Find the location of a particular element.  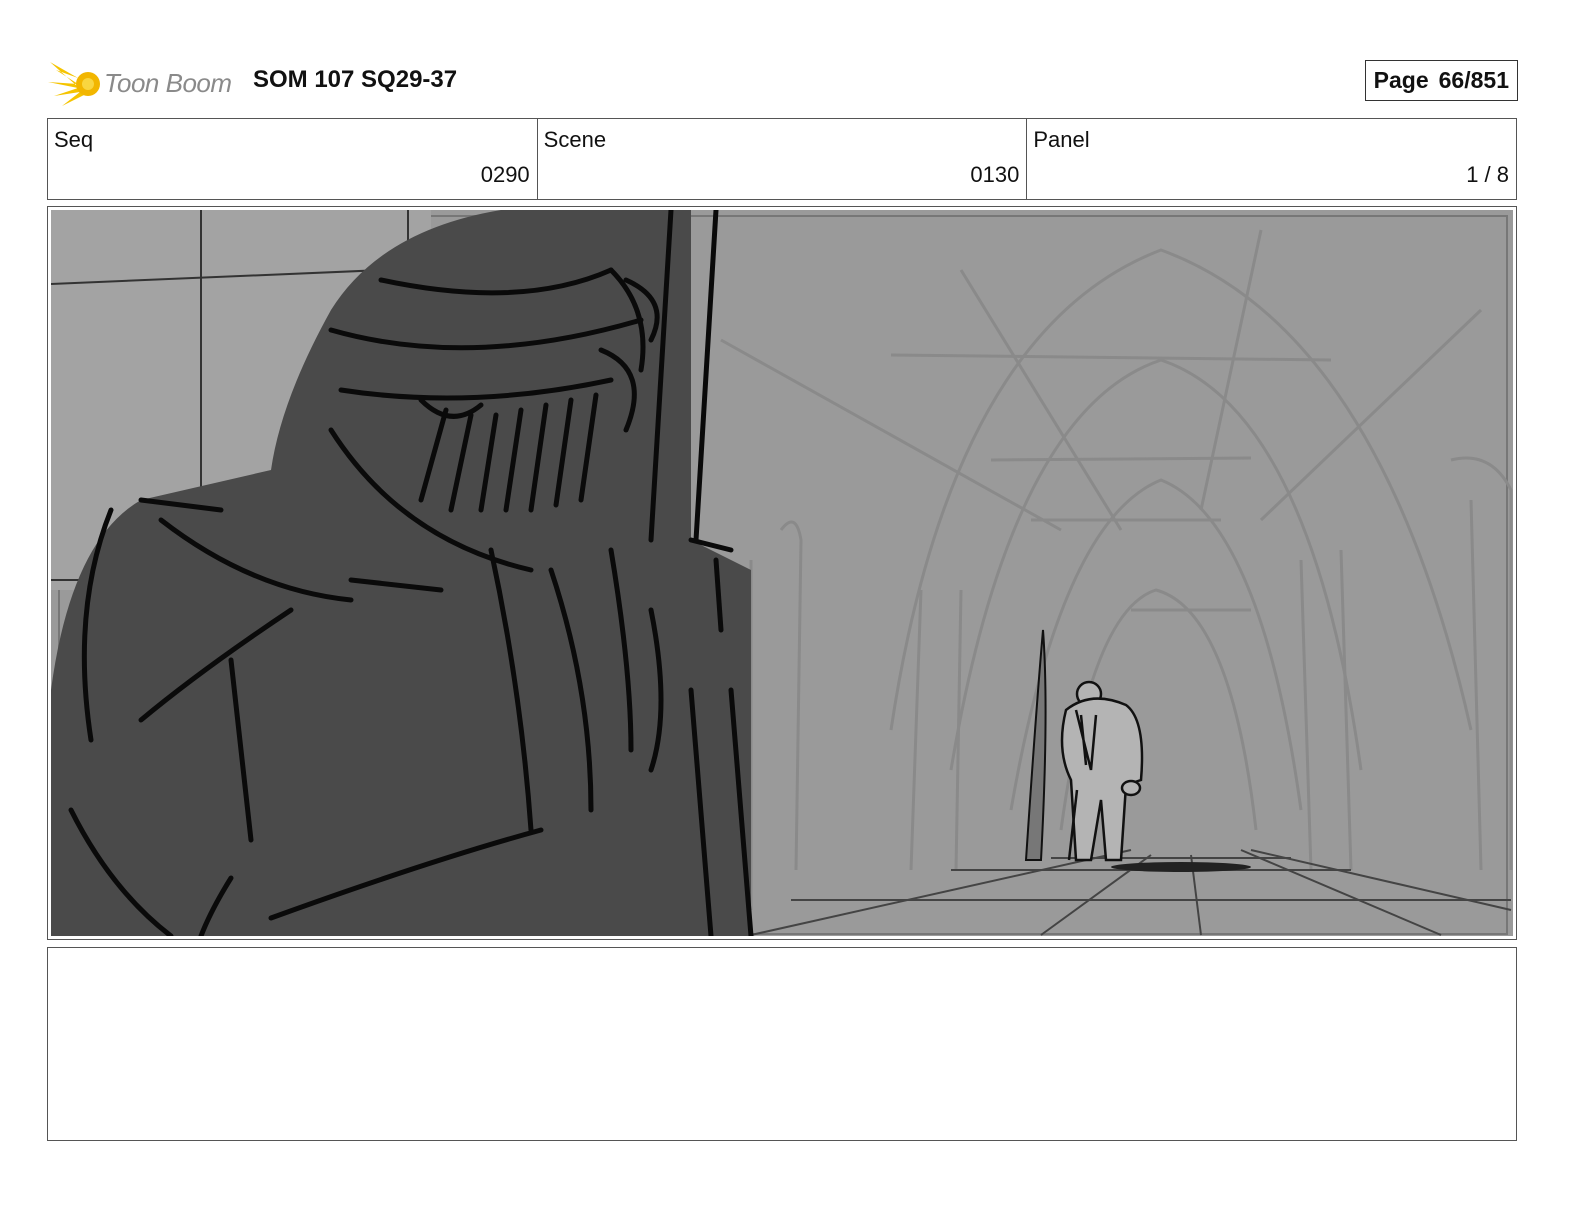

logo-text: Toon Boom is located at coordinates (168, 83).